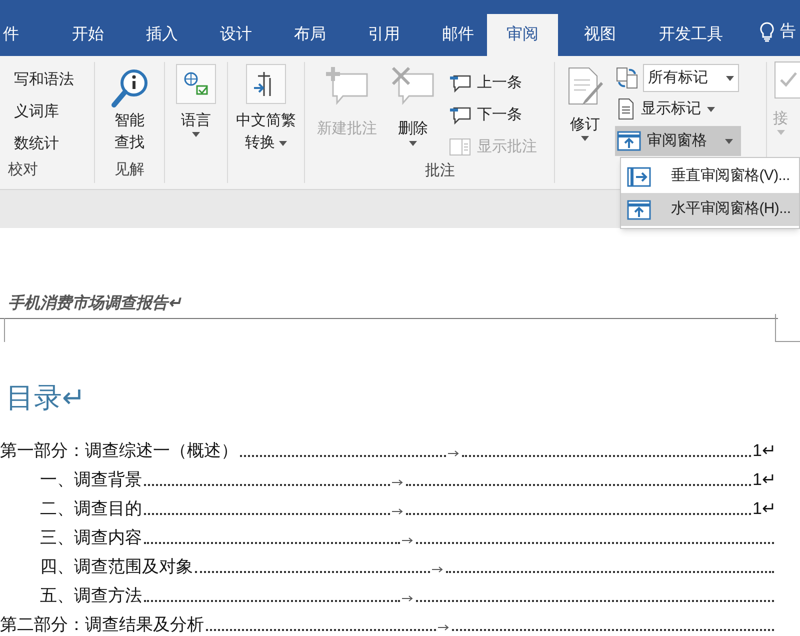  Describe the element at coordinates (691, 78) in the screenshot. I see `markup-dropdown: 所有标记` at that location.